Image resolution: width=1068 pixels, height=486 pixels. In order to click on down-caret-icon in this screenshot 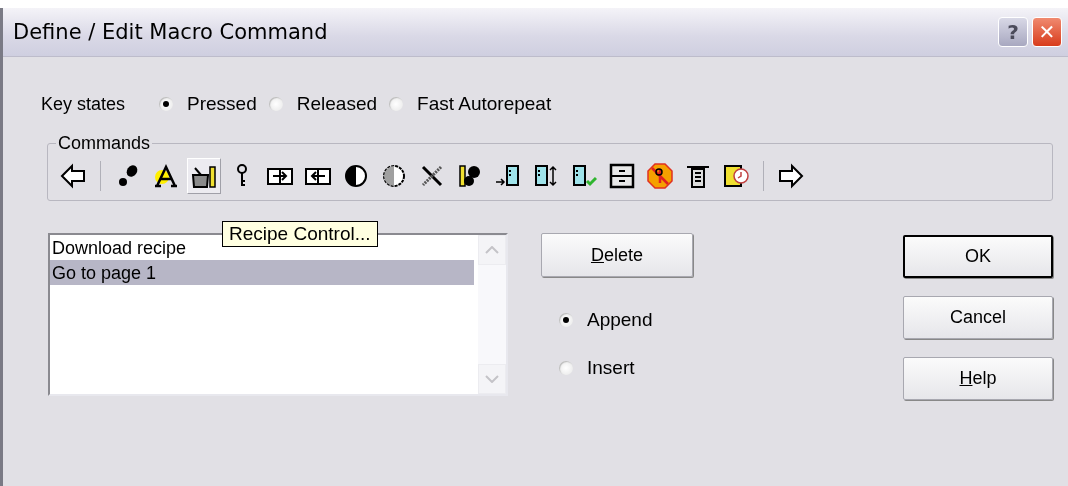, I will do `click(492, 379)`.